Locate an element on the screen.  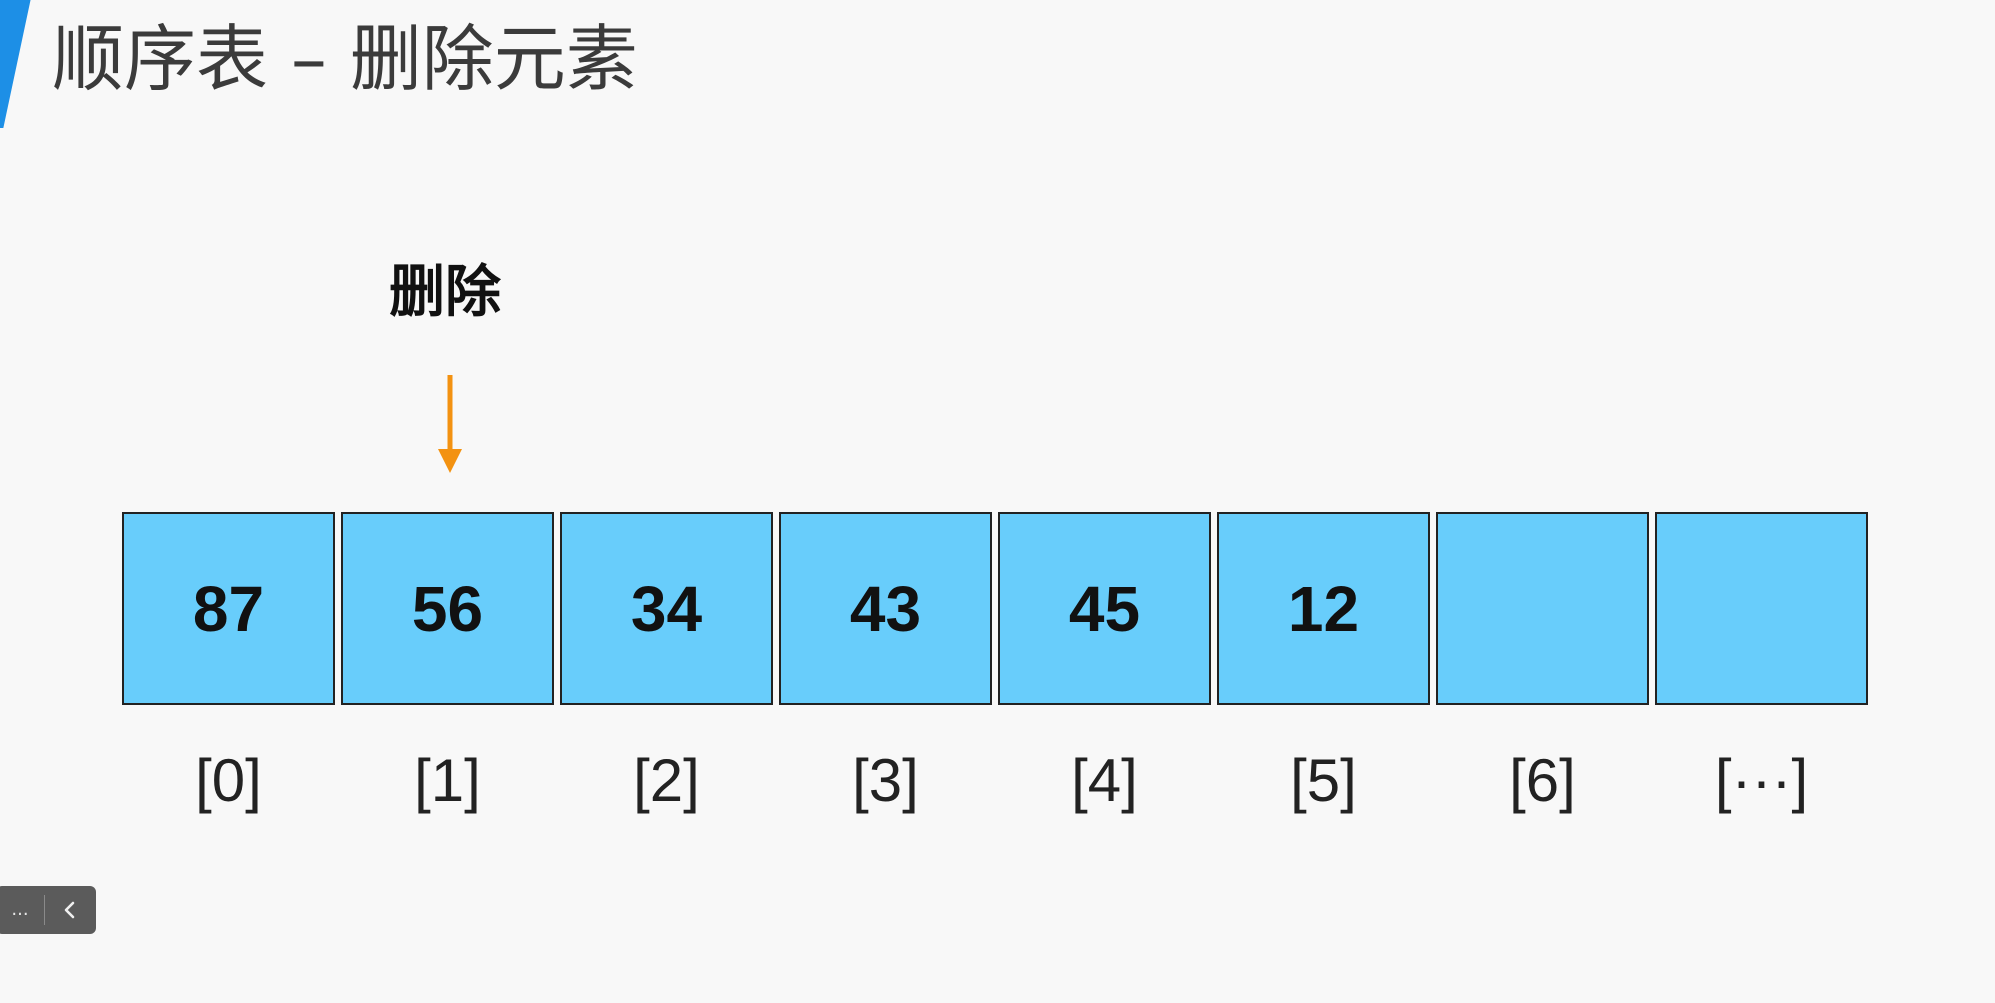
delete-label: 删除 is located at coordinates (445, 292).